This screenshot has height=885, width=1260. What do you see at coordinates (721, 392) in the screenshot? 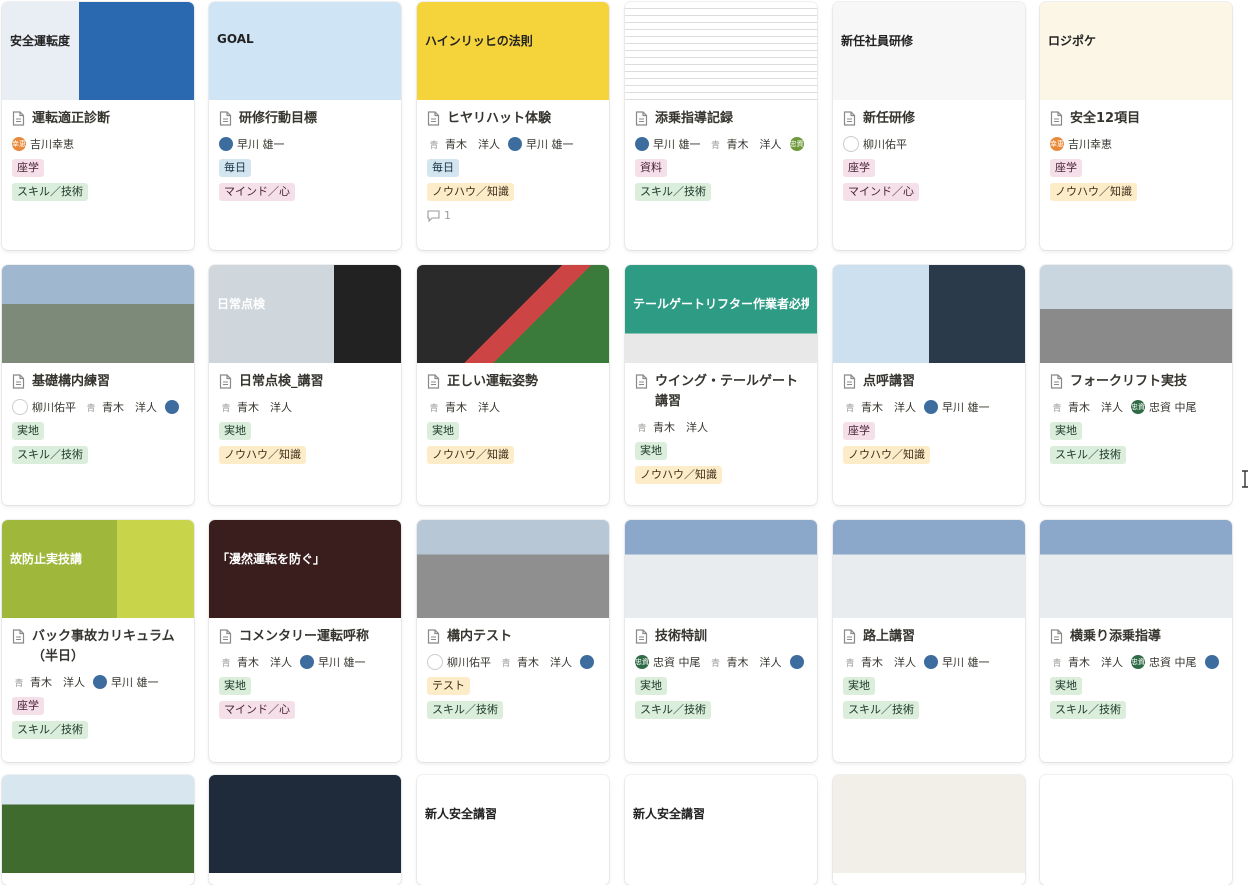
I see `card-title: ウイング・テールゲート講習` at bounding box center [721, 392].